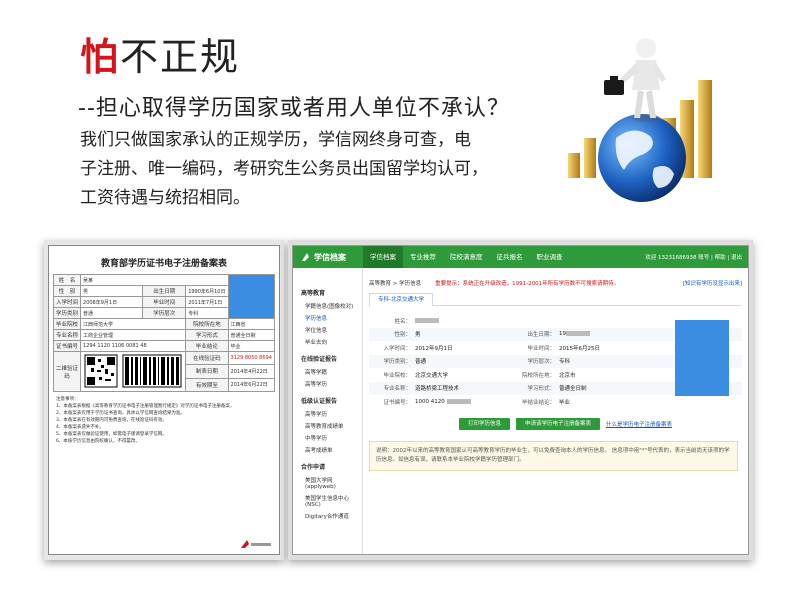  I want to click on field-label: 毕业时间：, so click(541, 348).